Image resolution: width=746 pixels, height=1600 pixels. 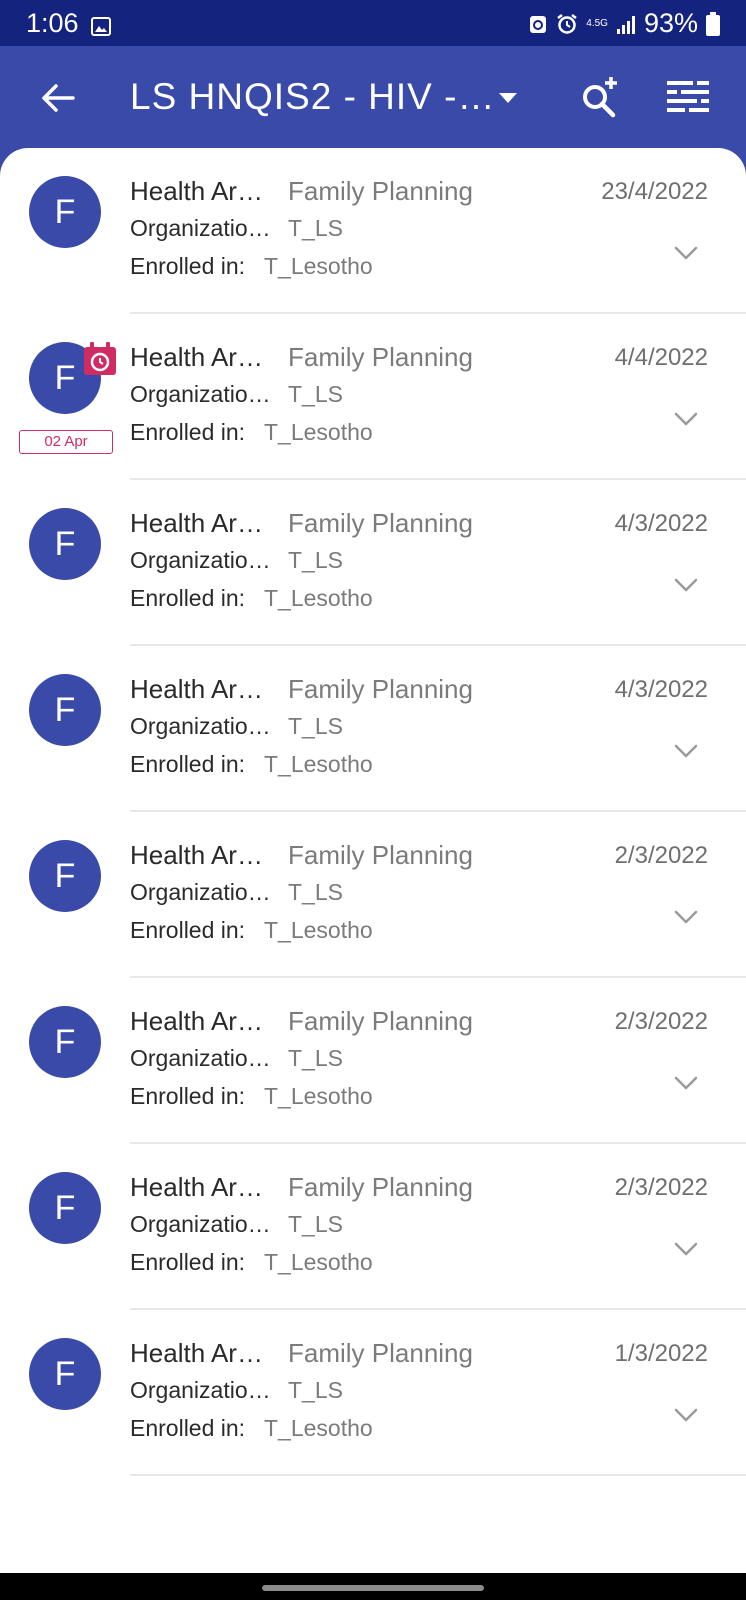 I want to click on status-time: 1:06, so click(x=52, y=23).